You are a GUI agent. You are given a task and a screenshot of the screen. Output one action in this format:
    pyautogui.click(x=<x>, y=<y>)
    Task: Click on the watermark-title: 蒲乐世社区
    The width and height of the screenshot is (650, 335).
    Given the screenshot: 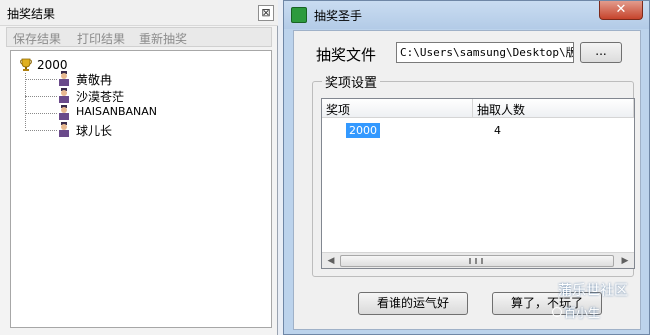 What is the action you would take?
    pyautogui.click(x=593, y=291)
    